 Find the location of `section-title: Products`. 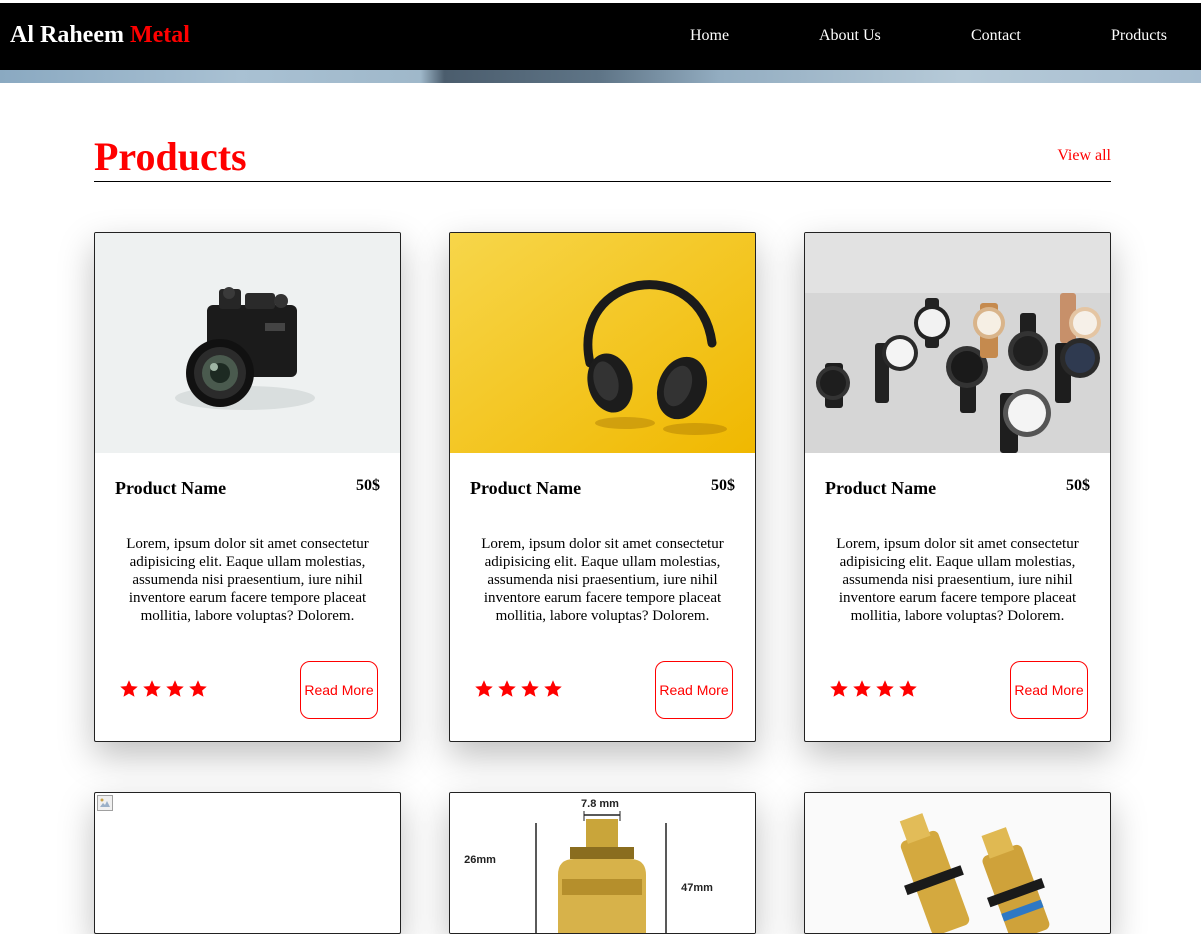

section-title: Products is located at coordinates (170, 156).